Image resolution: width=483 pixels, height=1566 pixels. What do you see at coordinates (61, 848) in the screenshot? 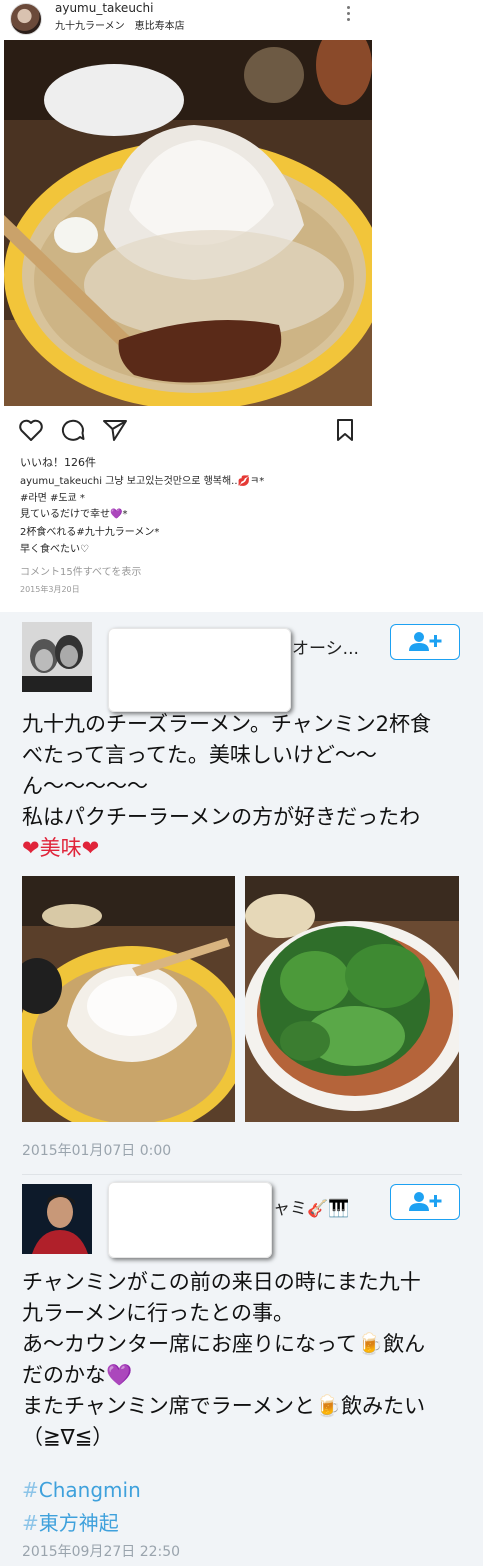
I see `tweet-text-line: ❤美味❤` at bounding box center [61, 848].